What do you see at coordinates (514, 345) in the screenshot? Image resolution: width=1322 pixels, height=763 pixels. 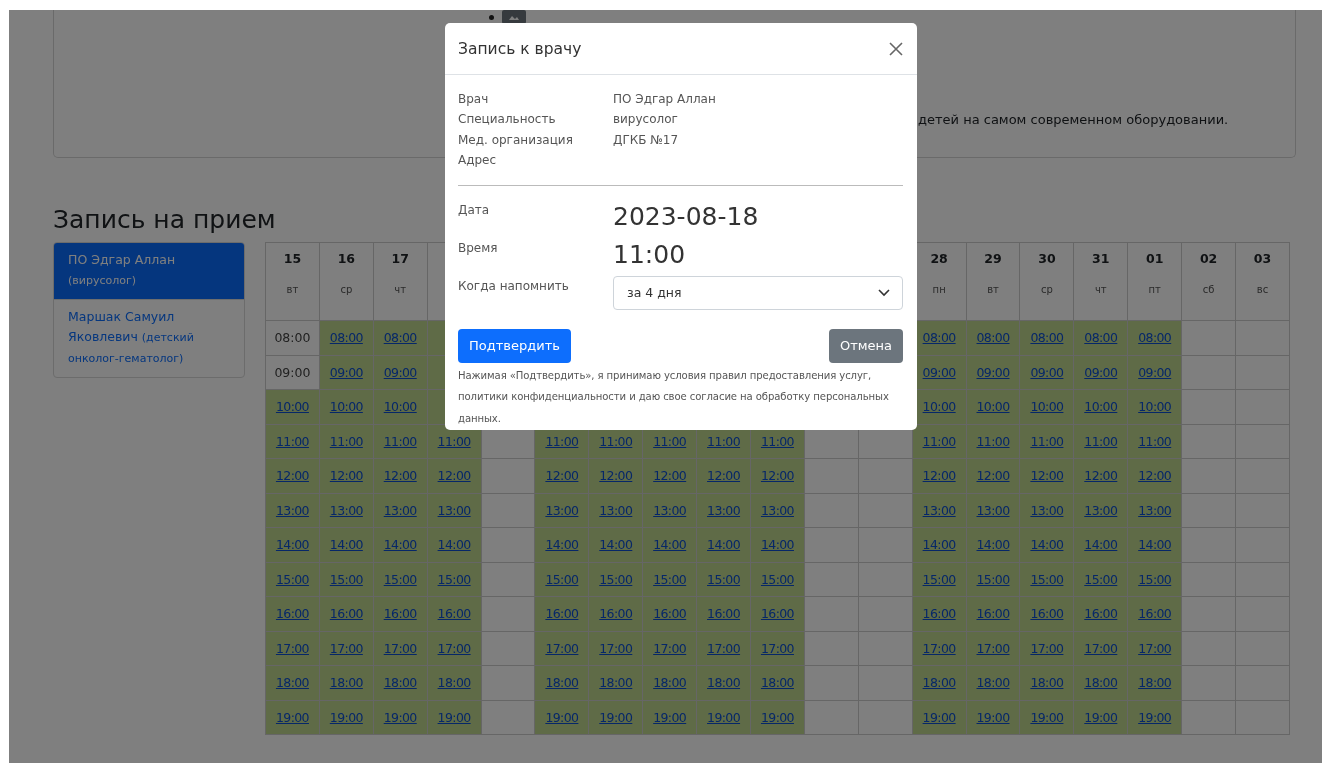 I see `confirm-button: Подтвердить` at bounding box center [514, 345].